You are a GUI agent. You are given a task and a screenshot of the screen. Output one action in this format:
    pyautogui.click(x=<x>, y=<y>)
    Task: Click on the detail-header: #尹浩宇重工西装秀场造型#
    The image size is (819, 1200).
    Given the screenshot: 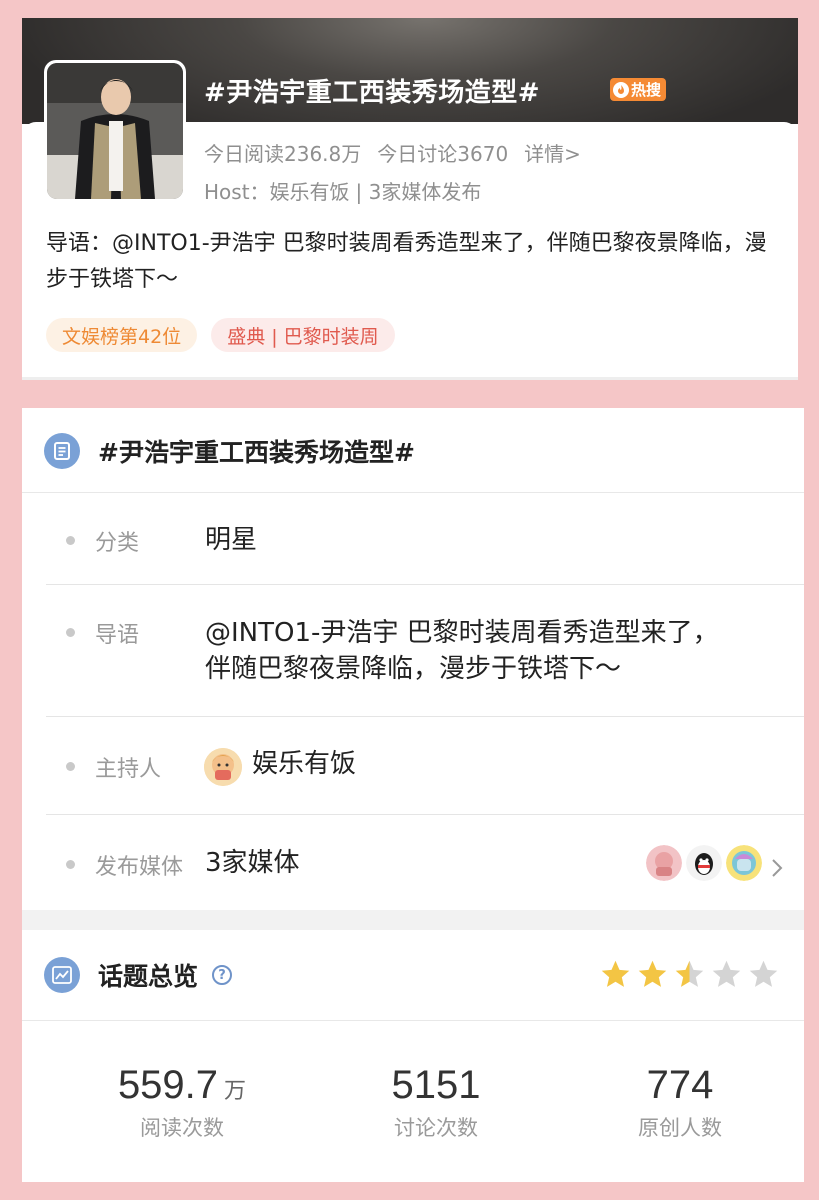 What is the action you would take?
    pyautogui.click(x=413, y=451)
    